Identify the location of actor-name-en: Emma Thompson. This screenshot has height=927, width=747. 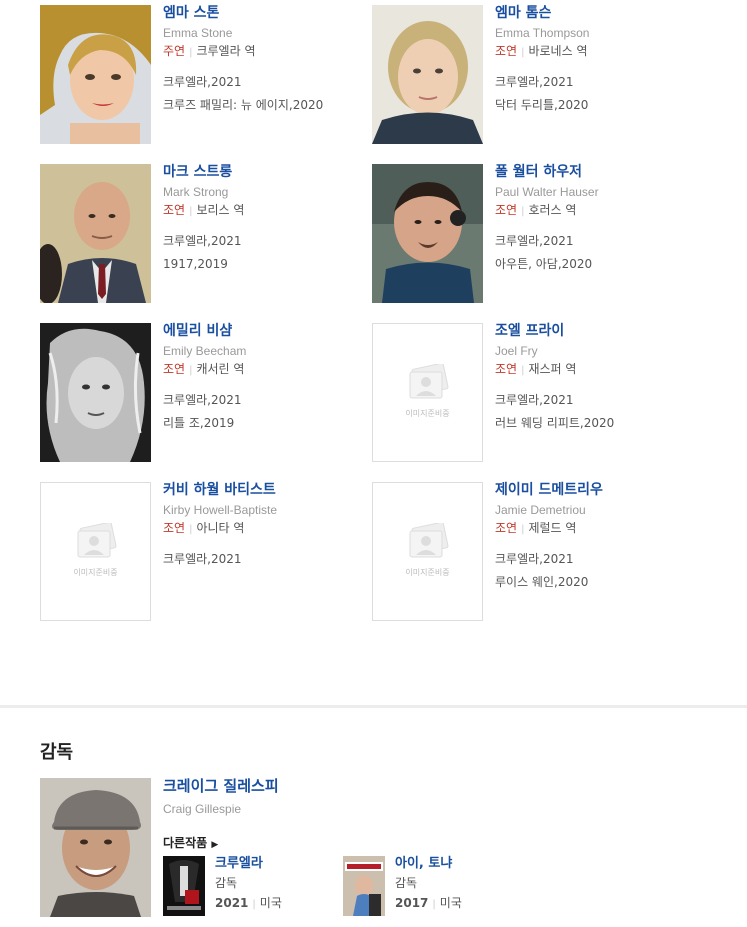
(542, 33).